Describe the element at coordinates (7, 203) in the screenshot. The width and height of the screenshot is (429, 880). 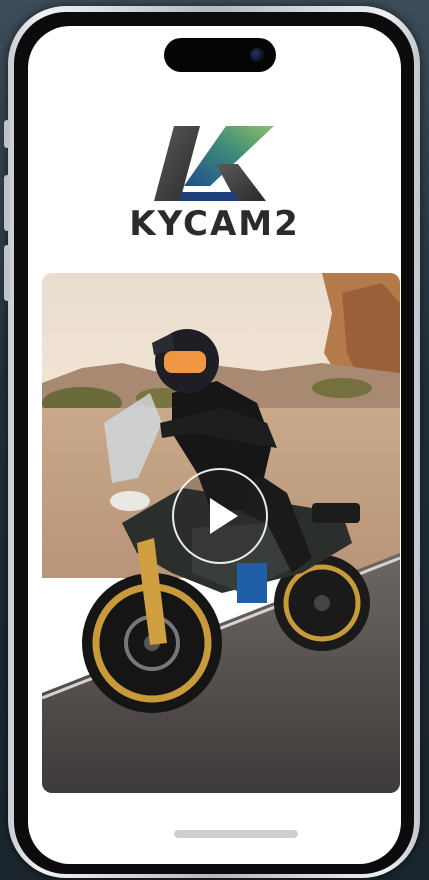
I see `volume-up-button` at that location.